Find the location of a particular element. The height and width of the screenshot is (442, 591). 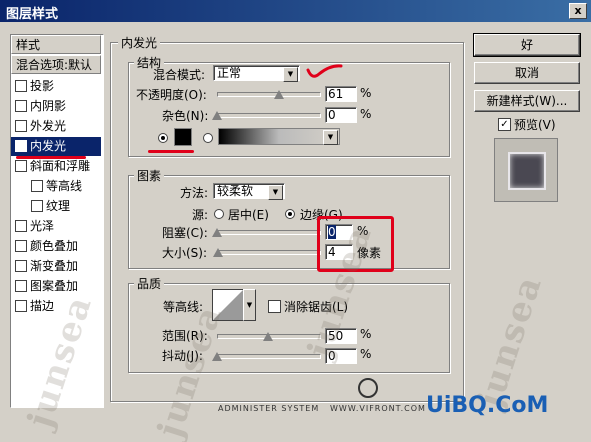

source-center-radio is located at coordinates (219, 214).